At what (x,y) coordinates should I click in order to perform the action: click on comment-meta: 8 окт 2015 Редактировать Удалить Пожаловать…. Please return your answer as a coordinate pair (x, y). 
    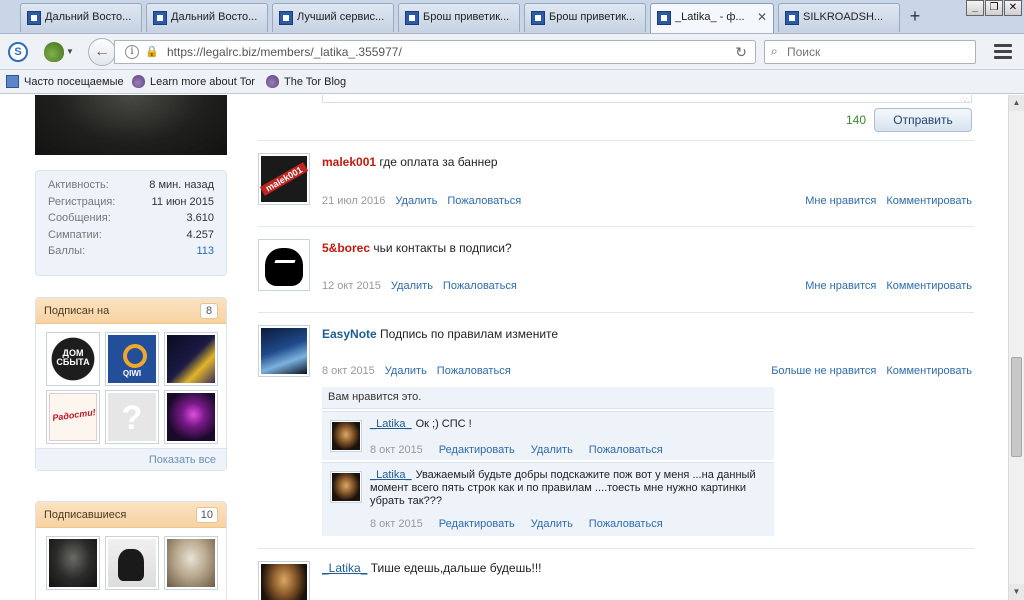
    Looking at the image, I should click on (516, 524).